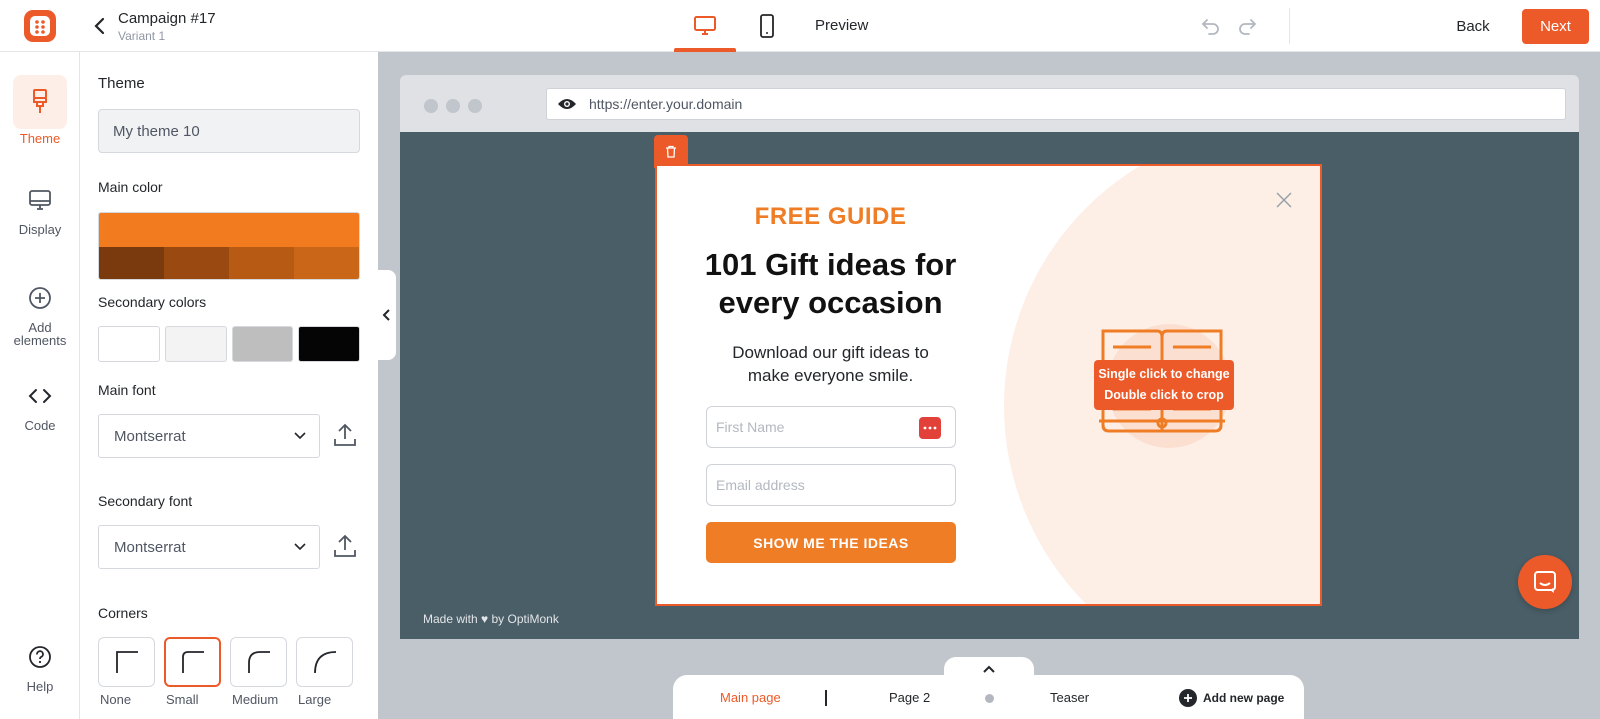  I want to click on desktop-icon, so click(705, 25).